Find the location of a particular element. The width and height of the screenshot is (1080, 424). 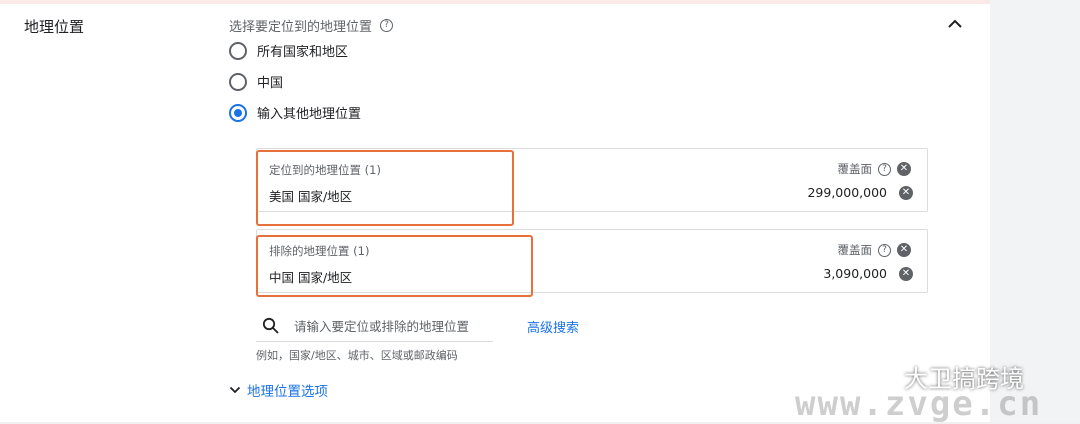

excluded-title: 排除的地理位置 (1) is located at coordinates (319, 251).